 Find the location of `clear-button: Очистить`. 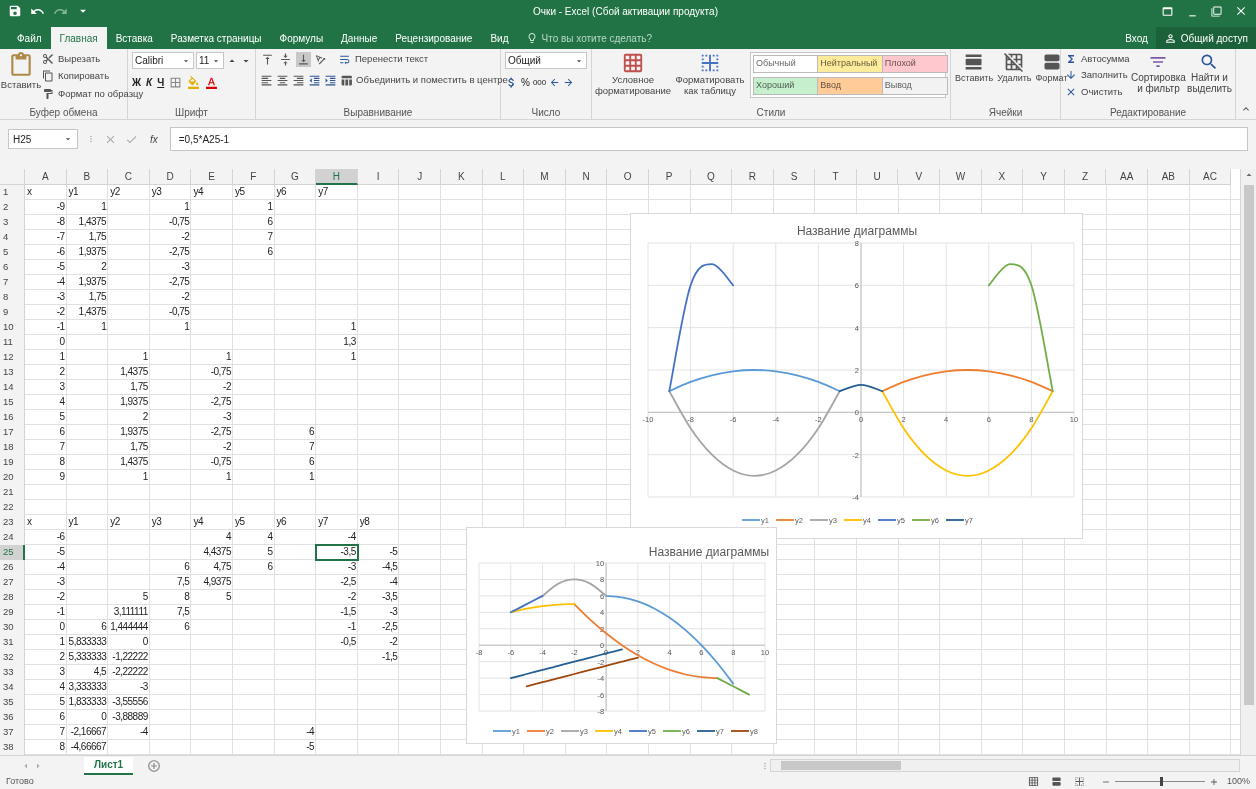

clear-button: Очистить is located at coordinates (1102, 91).